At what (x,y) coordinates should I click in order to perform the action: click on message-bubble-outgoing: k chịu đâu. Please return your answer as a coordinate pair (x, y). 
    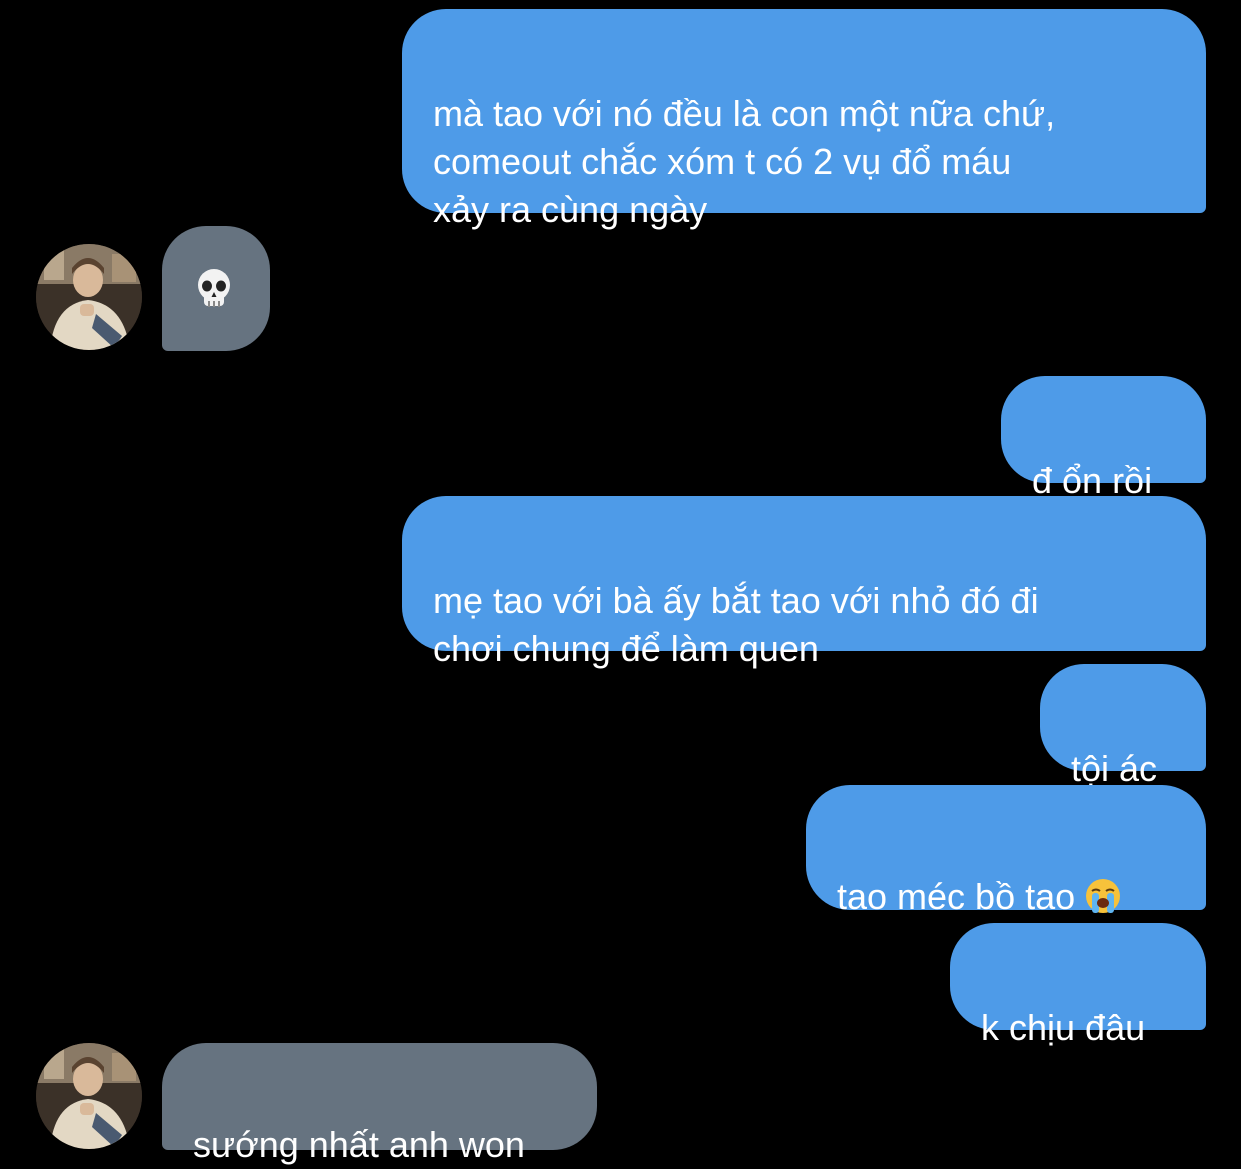
    Looking at the image, I should click on (1078, 985).